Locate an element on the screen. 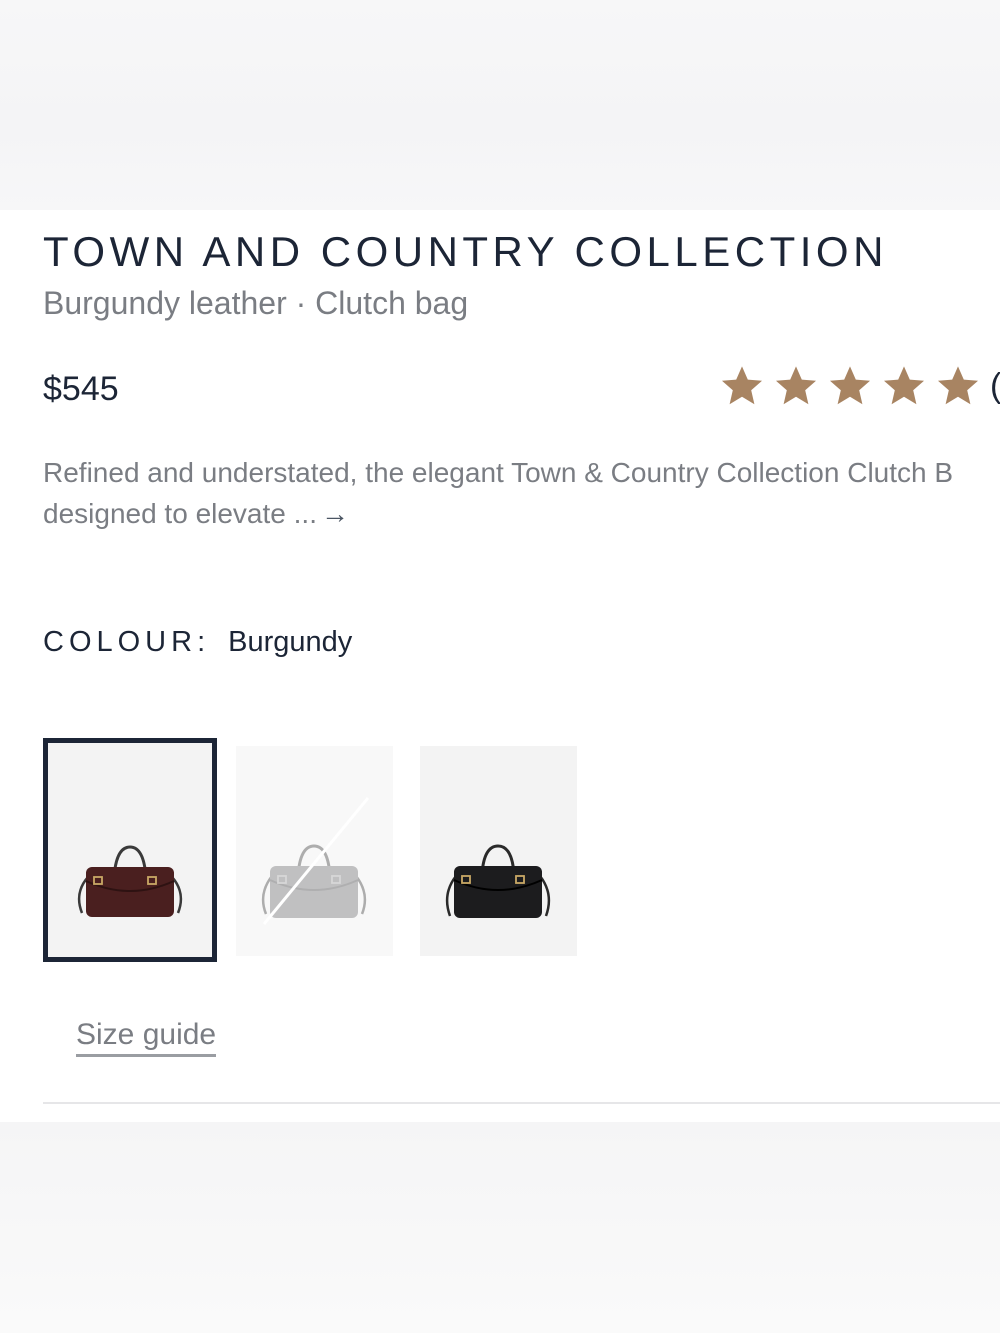 The image size is (1000, 1333). colour-swatch-burgundy is located at coordinates (130, 850).